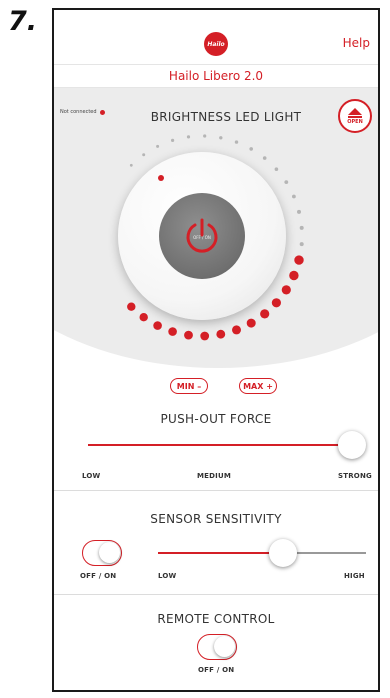 The width and height of the screenshot is (390, 698). What do you see at coordinates (98, 576) in the screenshot?
I see `sensor-toggle-label: OFF / ON` at bounding box center [98, 576].